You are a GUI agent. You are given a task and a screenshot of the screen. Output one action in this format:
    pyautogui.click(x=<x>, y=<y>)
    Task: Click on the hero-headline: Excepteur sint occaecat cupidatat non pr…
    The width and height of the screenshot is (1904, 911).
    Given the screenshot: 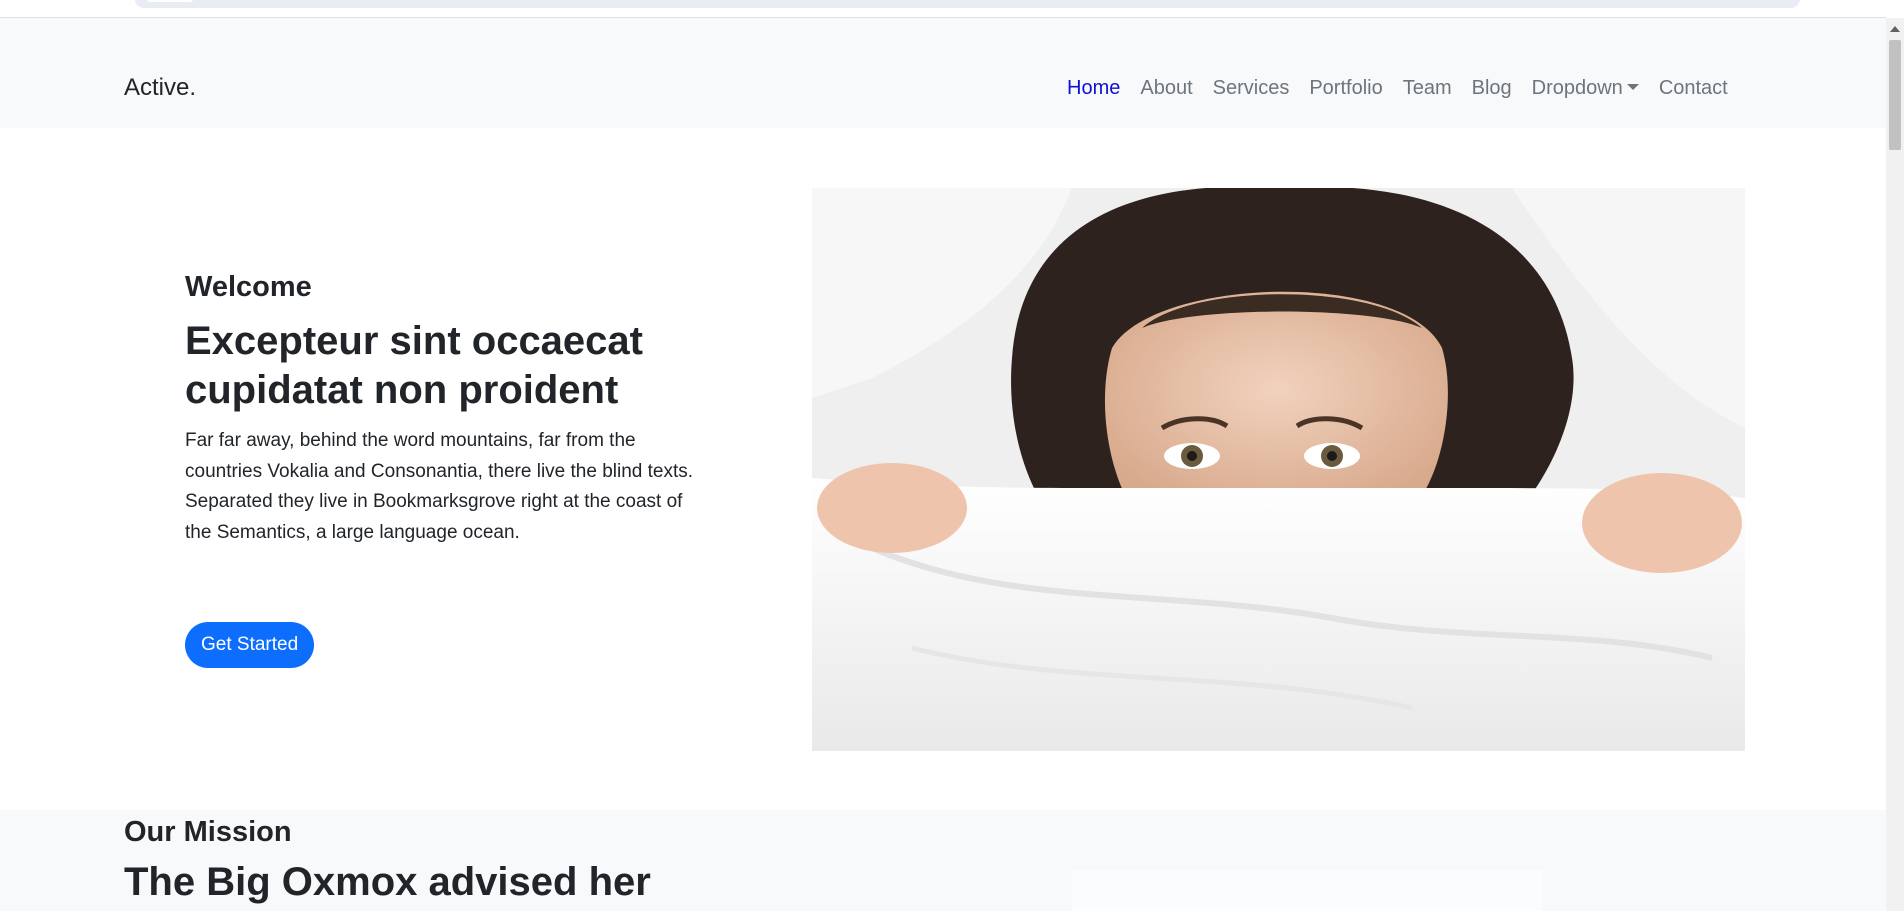 What is the action you would take?
    pyautogui.click(x=414, y=365)
    